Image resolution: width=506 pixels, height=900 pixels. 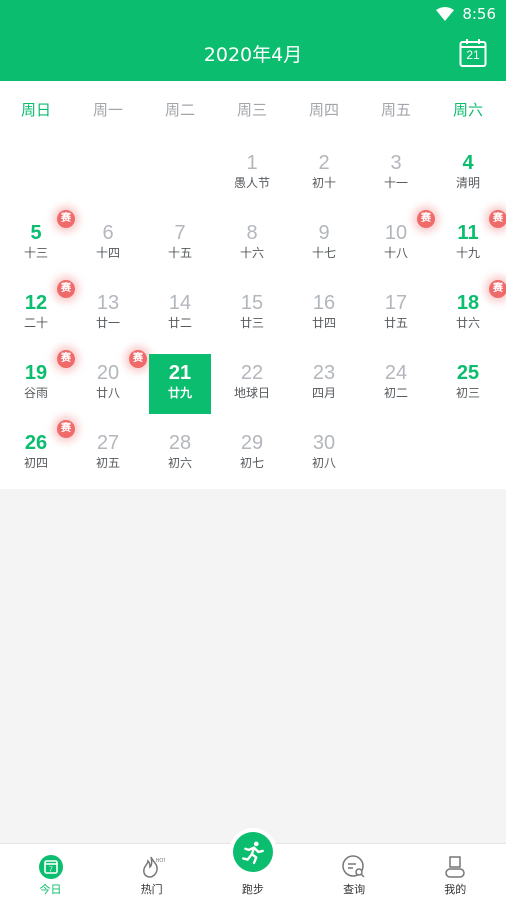 I want to click on lunar-date: 初五, so click(x=107, y=463).